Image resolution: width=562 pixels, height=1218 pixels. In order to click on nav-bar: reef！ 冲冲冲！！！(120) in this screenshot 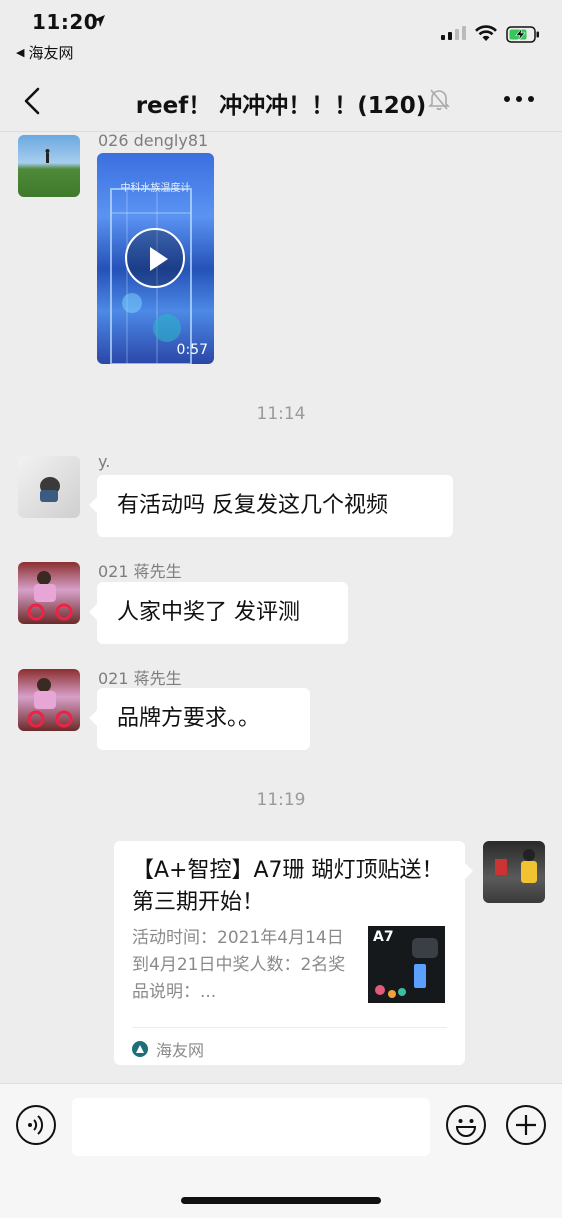, I will do `click(281, 101)`.